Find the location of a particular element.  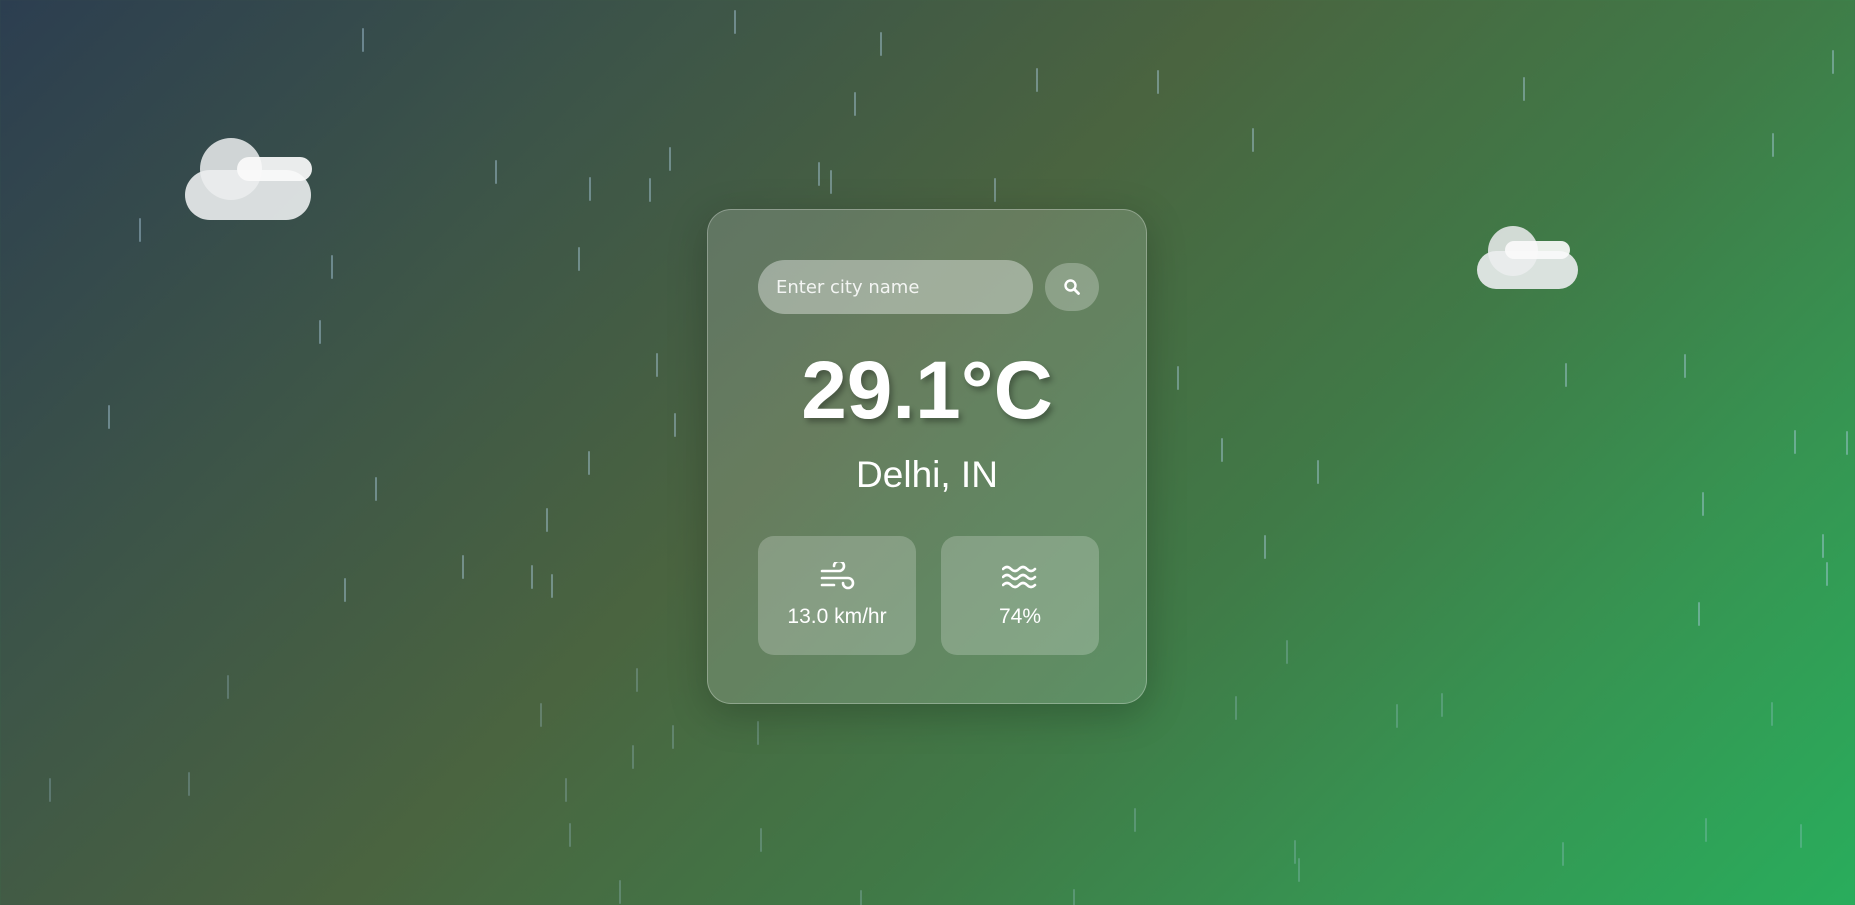

humidity-value: 74% is located at coordinates (1020, 616).